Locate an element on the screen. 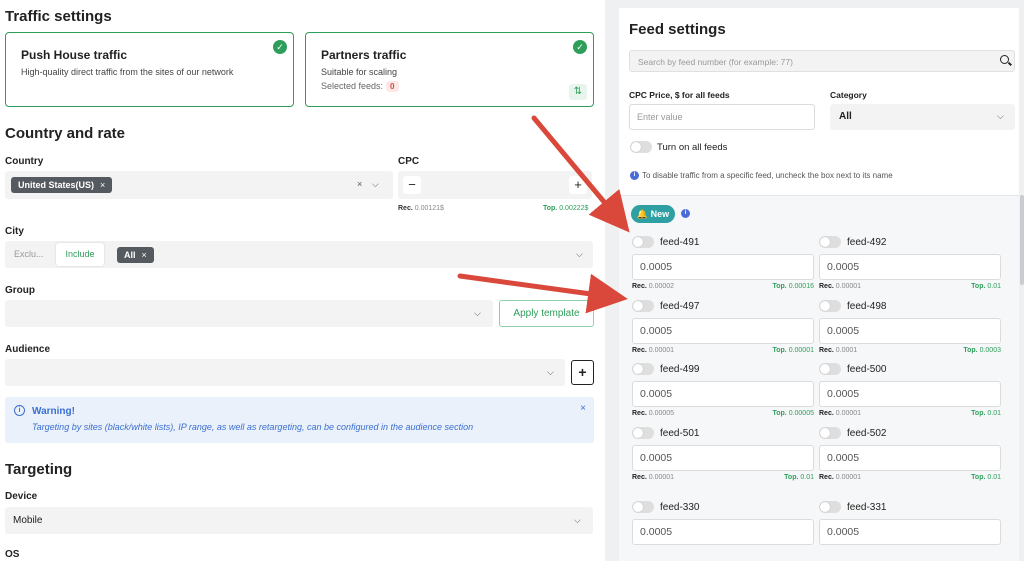 The width and height of the screenshot is (1024, 561). country-select: United States(US) × × ⌵ is located at coordinates (199, 185).